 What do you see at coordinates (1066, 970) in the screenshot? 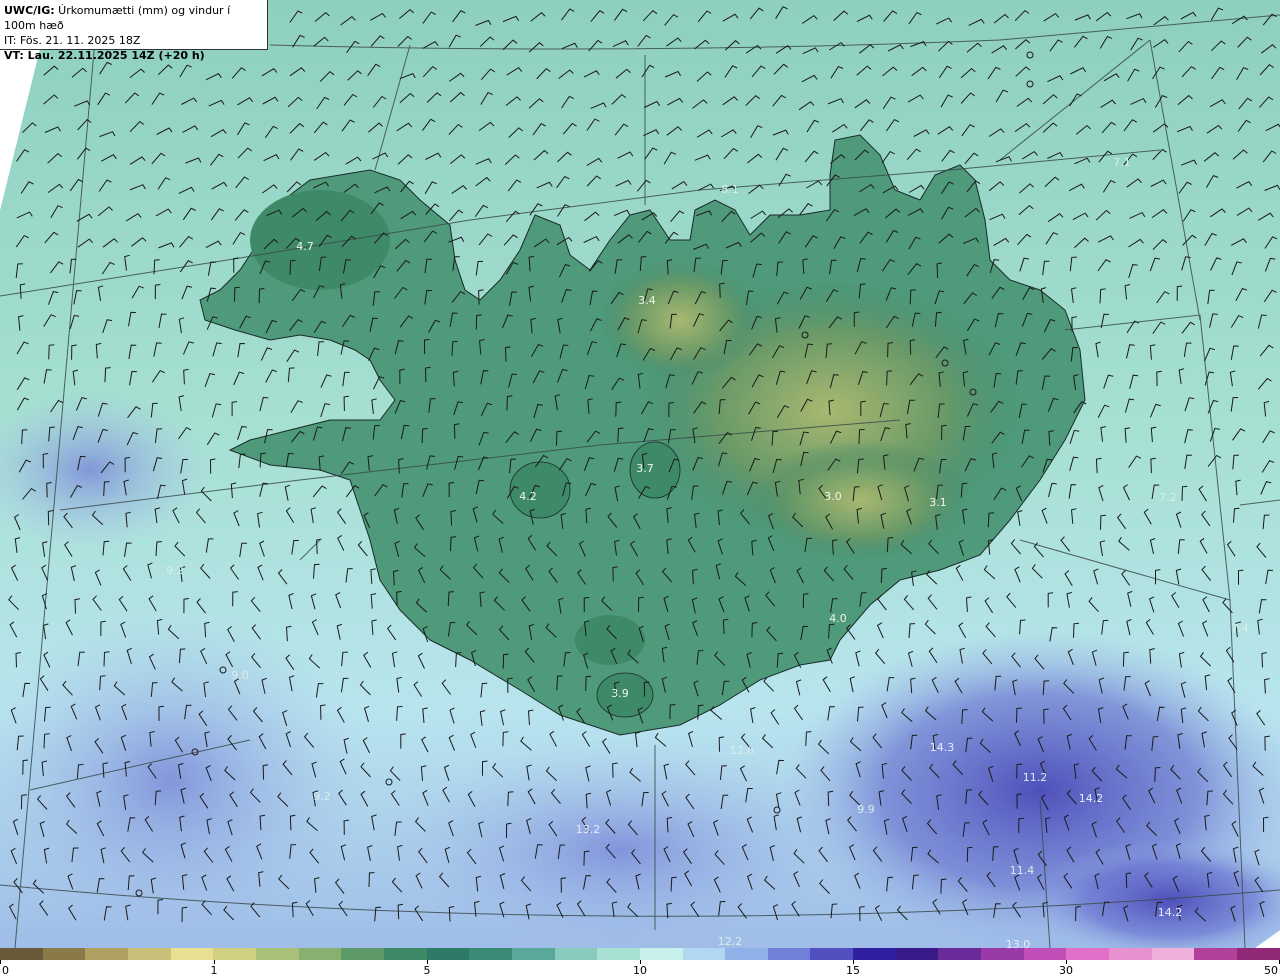
I see `colorbar-tick-label: 30` at bounding box center [1066, 970].